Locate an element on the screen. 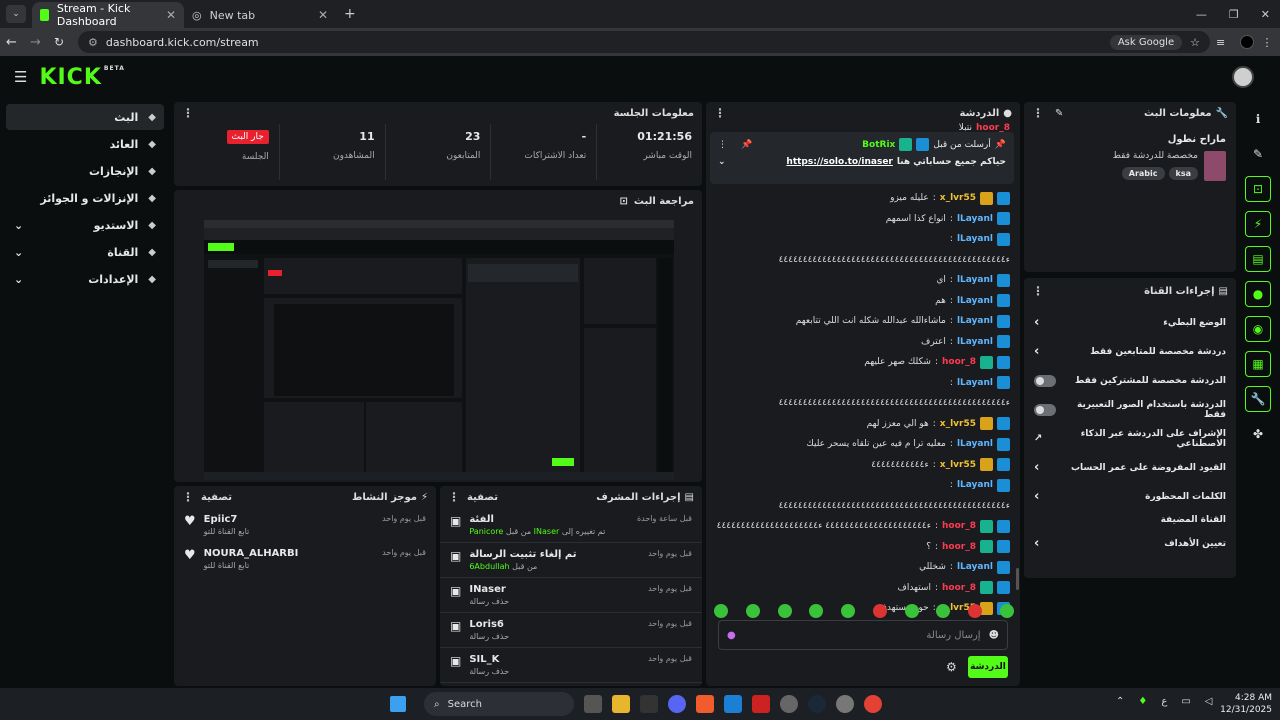 The width and height of the screenshot is (1280, 720). settings-icon is located at coordinates (845, 704).